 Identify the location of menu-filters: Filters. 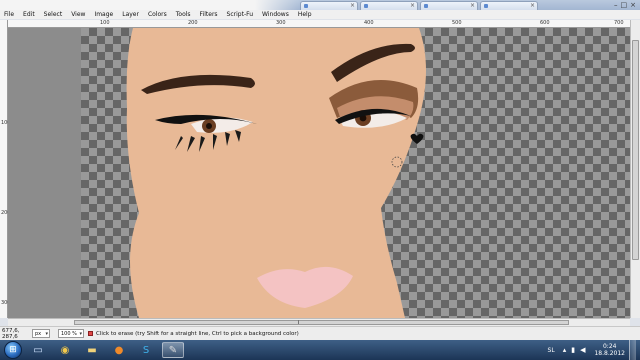
(209, 14).